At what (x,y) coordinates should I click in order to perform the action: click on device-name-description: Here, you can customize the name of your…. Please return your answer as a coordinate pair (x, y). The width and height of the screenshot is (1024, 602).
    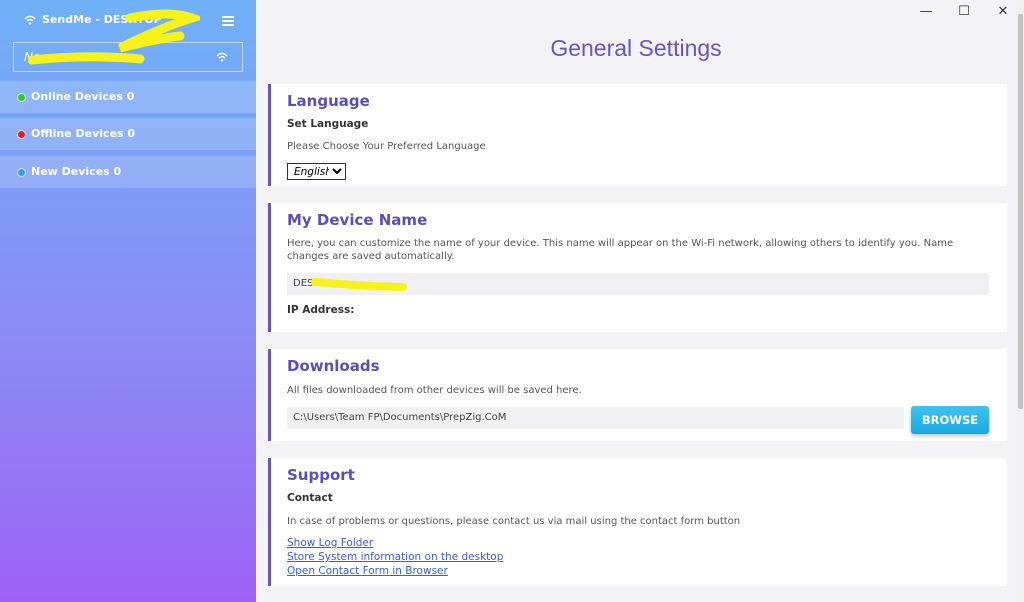
    Looking at the image, I should click on (620, 250).